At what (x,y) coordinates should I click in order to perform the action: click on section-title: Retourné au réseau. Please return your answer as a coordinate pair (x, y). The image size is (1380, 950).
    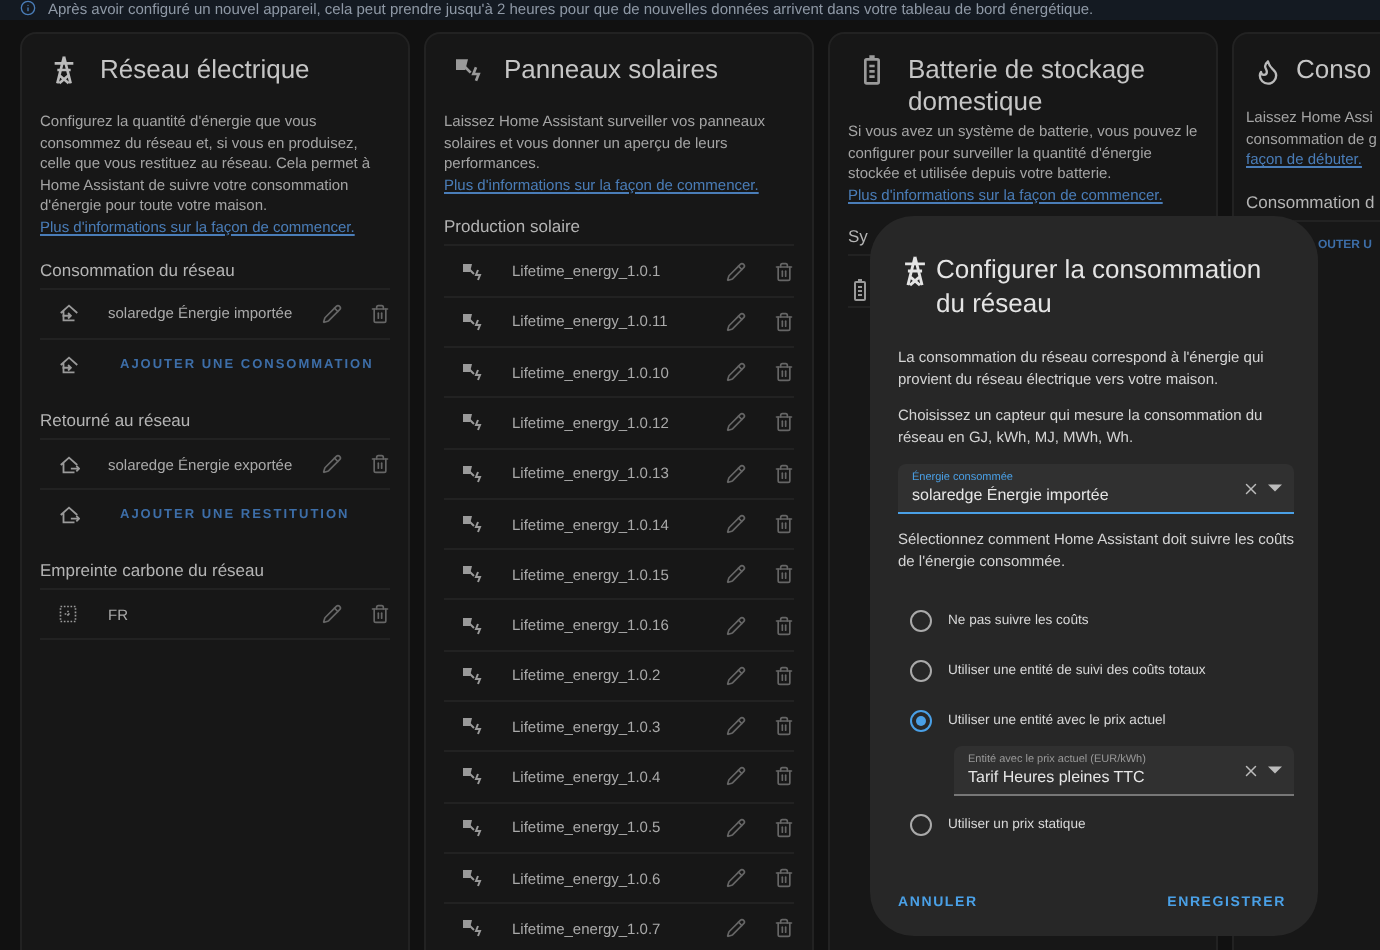
    Looking at the image, I should click on (215, 414).